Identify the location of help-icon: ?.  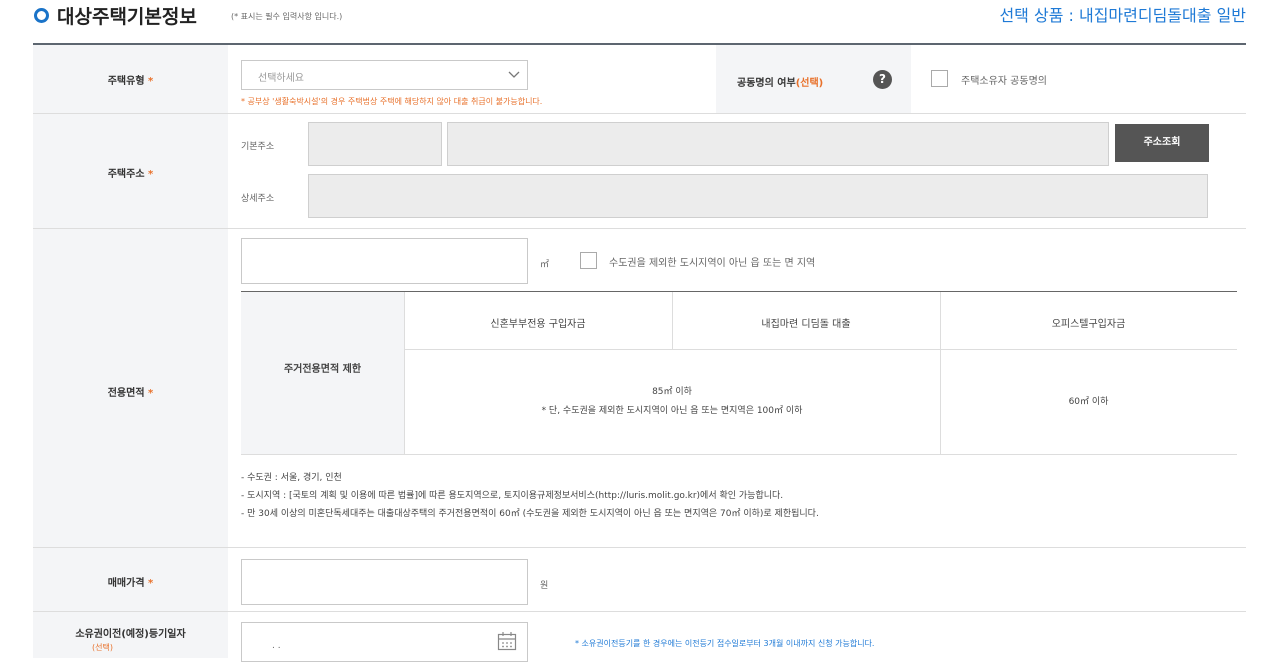
(882, 79).